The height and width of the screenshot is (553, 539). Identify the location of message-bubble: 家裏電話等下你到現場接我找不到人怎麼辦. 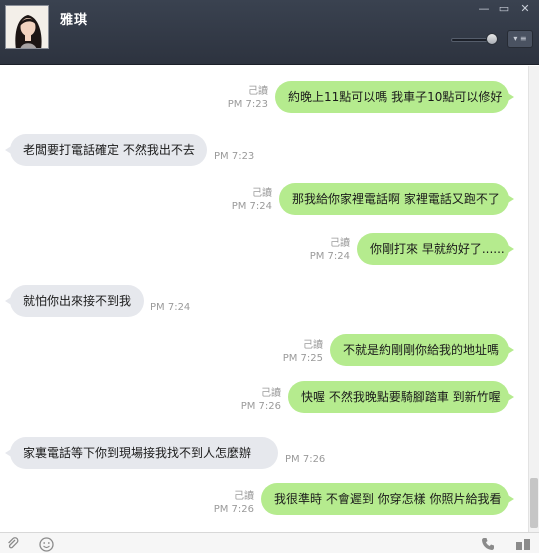
(141, 453).